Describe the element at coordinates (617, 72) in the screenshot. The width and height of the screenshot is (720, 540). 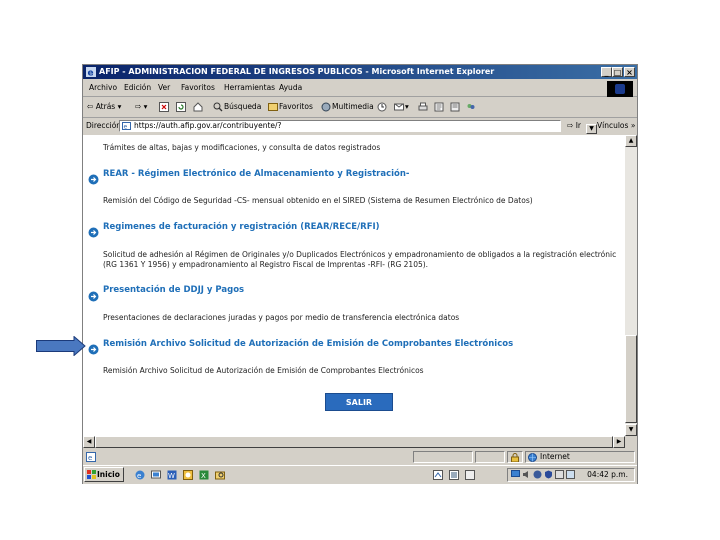
I see `maximize-icon: □` at that location.